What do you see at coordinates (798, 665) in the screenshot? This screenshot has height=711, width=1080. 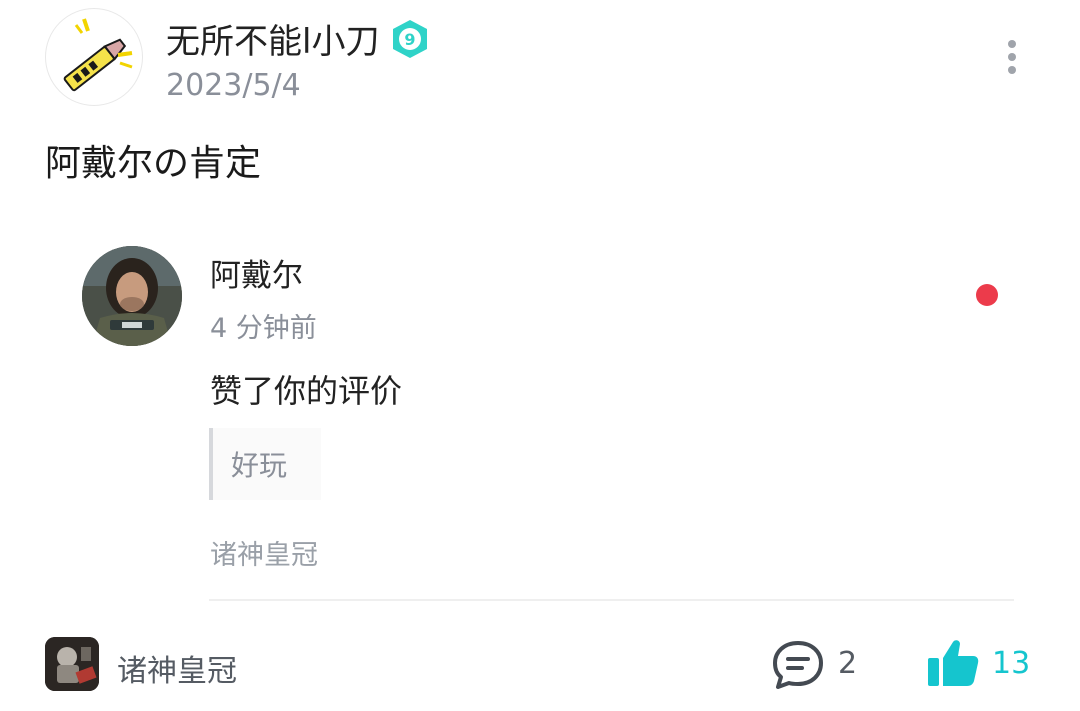 I see `comment-bubble-icon` at bounding box center [798, 665].